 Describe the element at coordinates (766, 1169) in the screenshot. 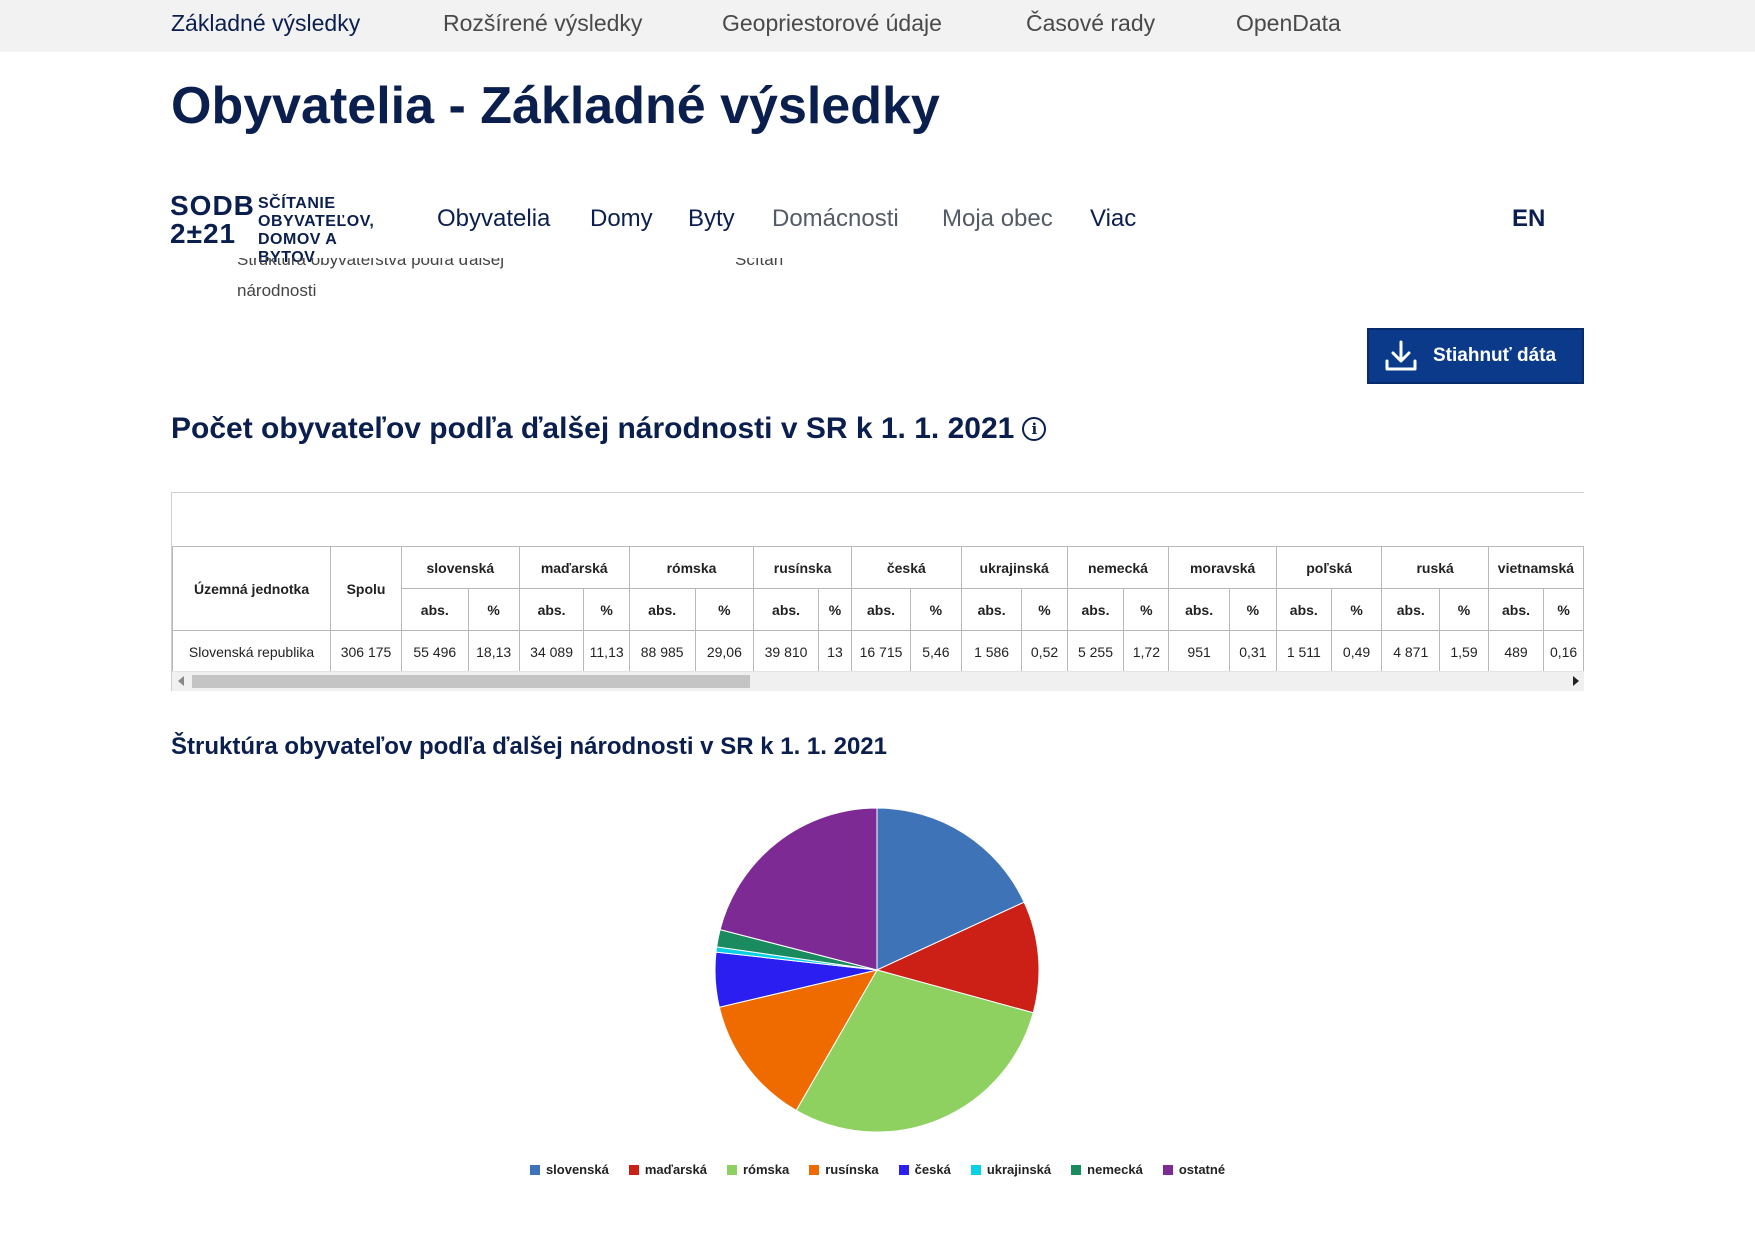

I see `legend-label: rómska` at that location.